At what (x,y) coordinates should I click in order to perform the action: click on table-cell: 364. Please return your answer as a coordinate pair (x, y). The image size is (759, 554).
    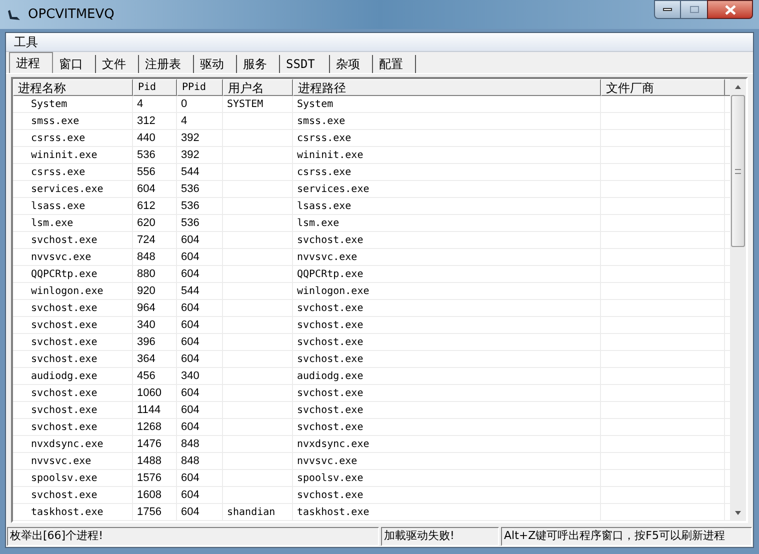
    Looking at the image, I should click on (155, 359).